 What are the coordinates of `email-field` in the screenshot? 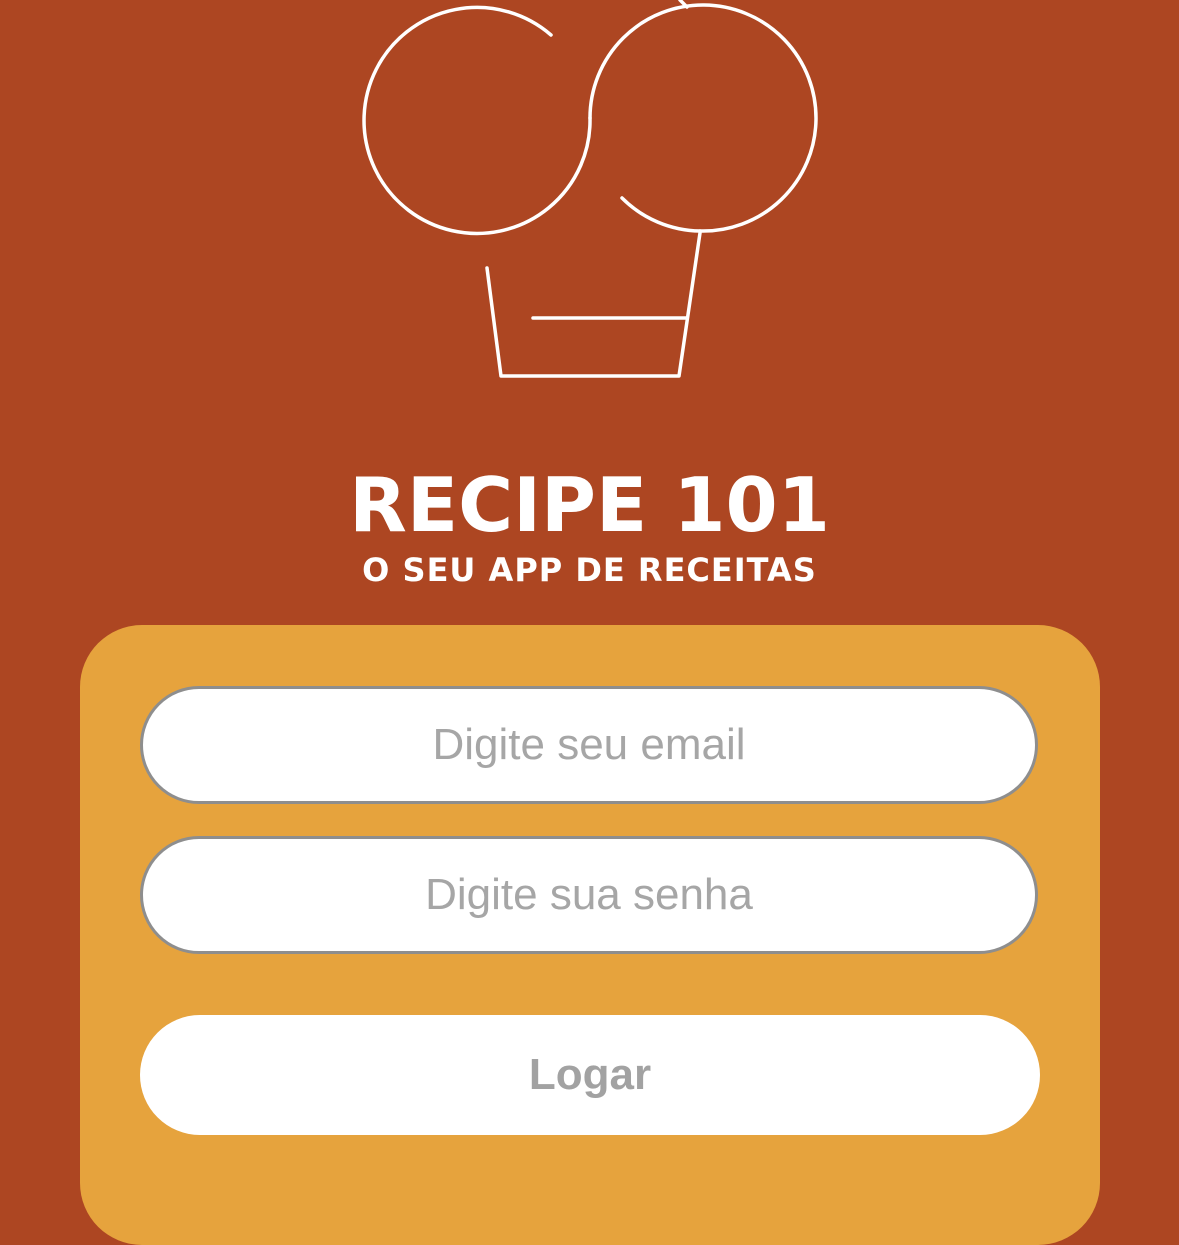 It's located at (589, 745).